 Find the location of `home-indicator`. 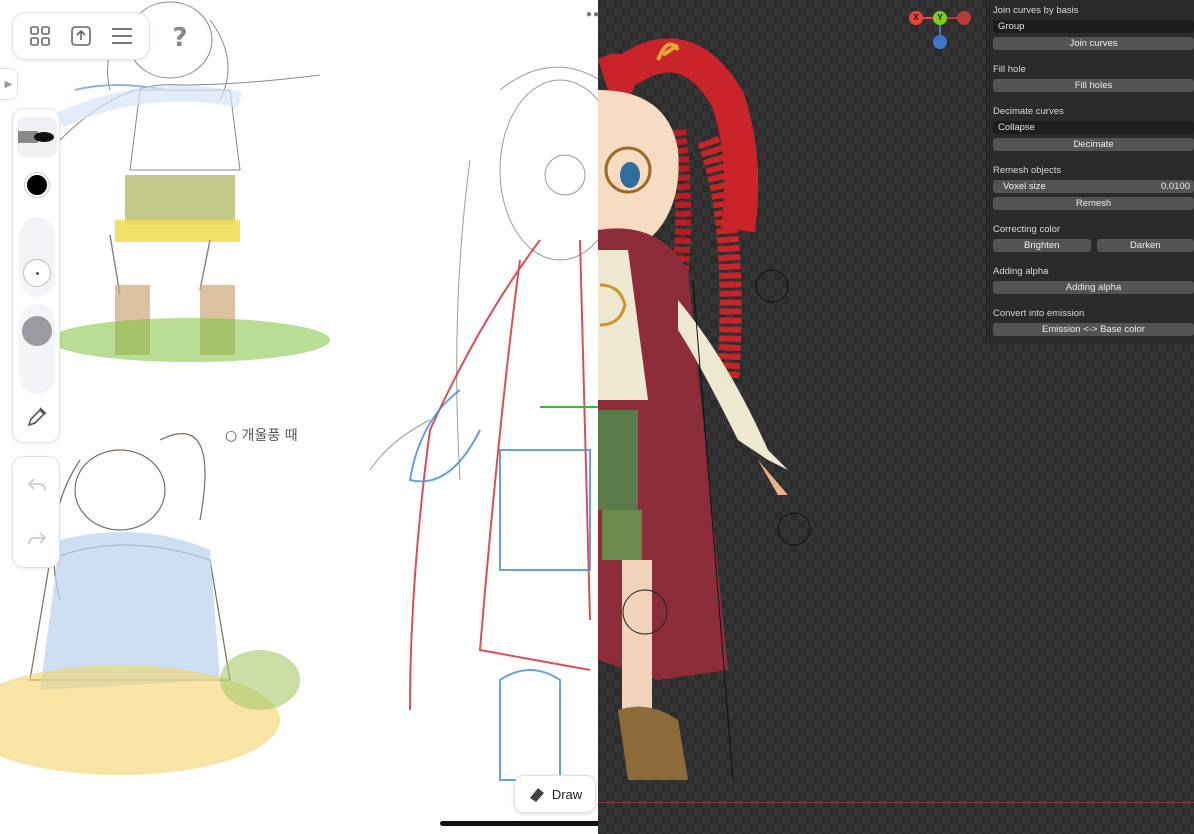

home-indicator is located at coordinates (519, 823).